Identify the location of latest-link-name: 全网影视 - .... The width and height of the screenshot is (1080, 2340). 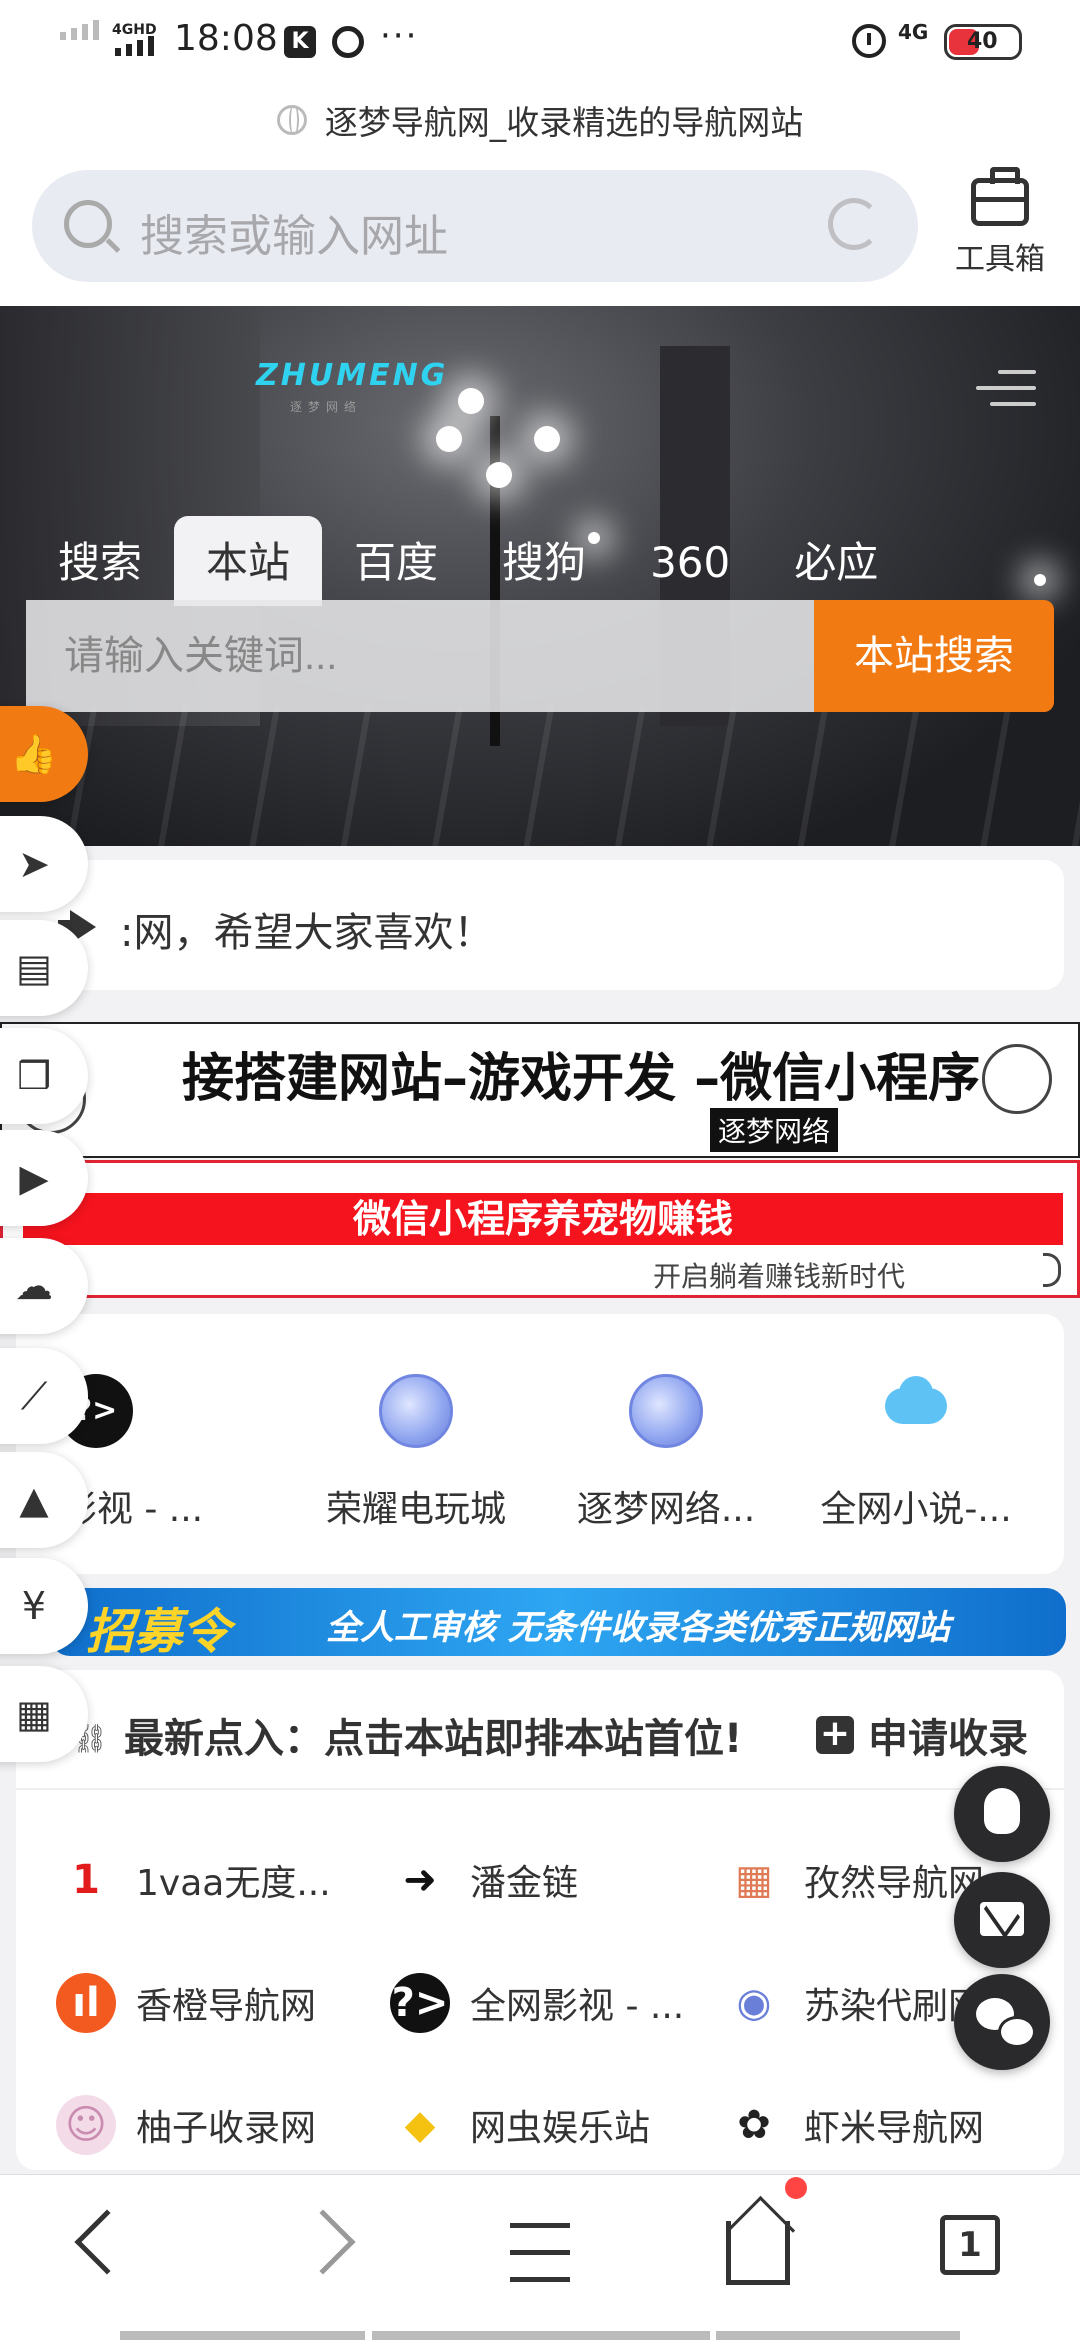
(577, 2006).